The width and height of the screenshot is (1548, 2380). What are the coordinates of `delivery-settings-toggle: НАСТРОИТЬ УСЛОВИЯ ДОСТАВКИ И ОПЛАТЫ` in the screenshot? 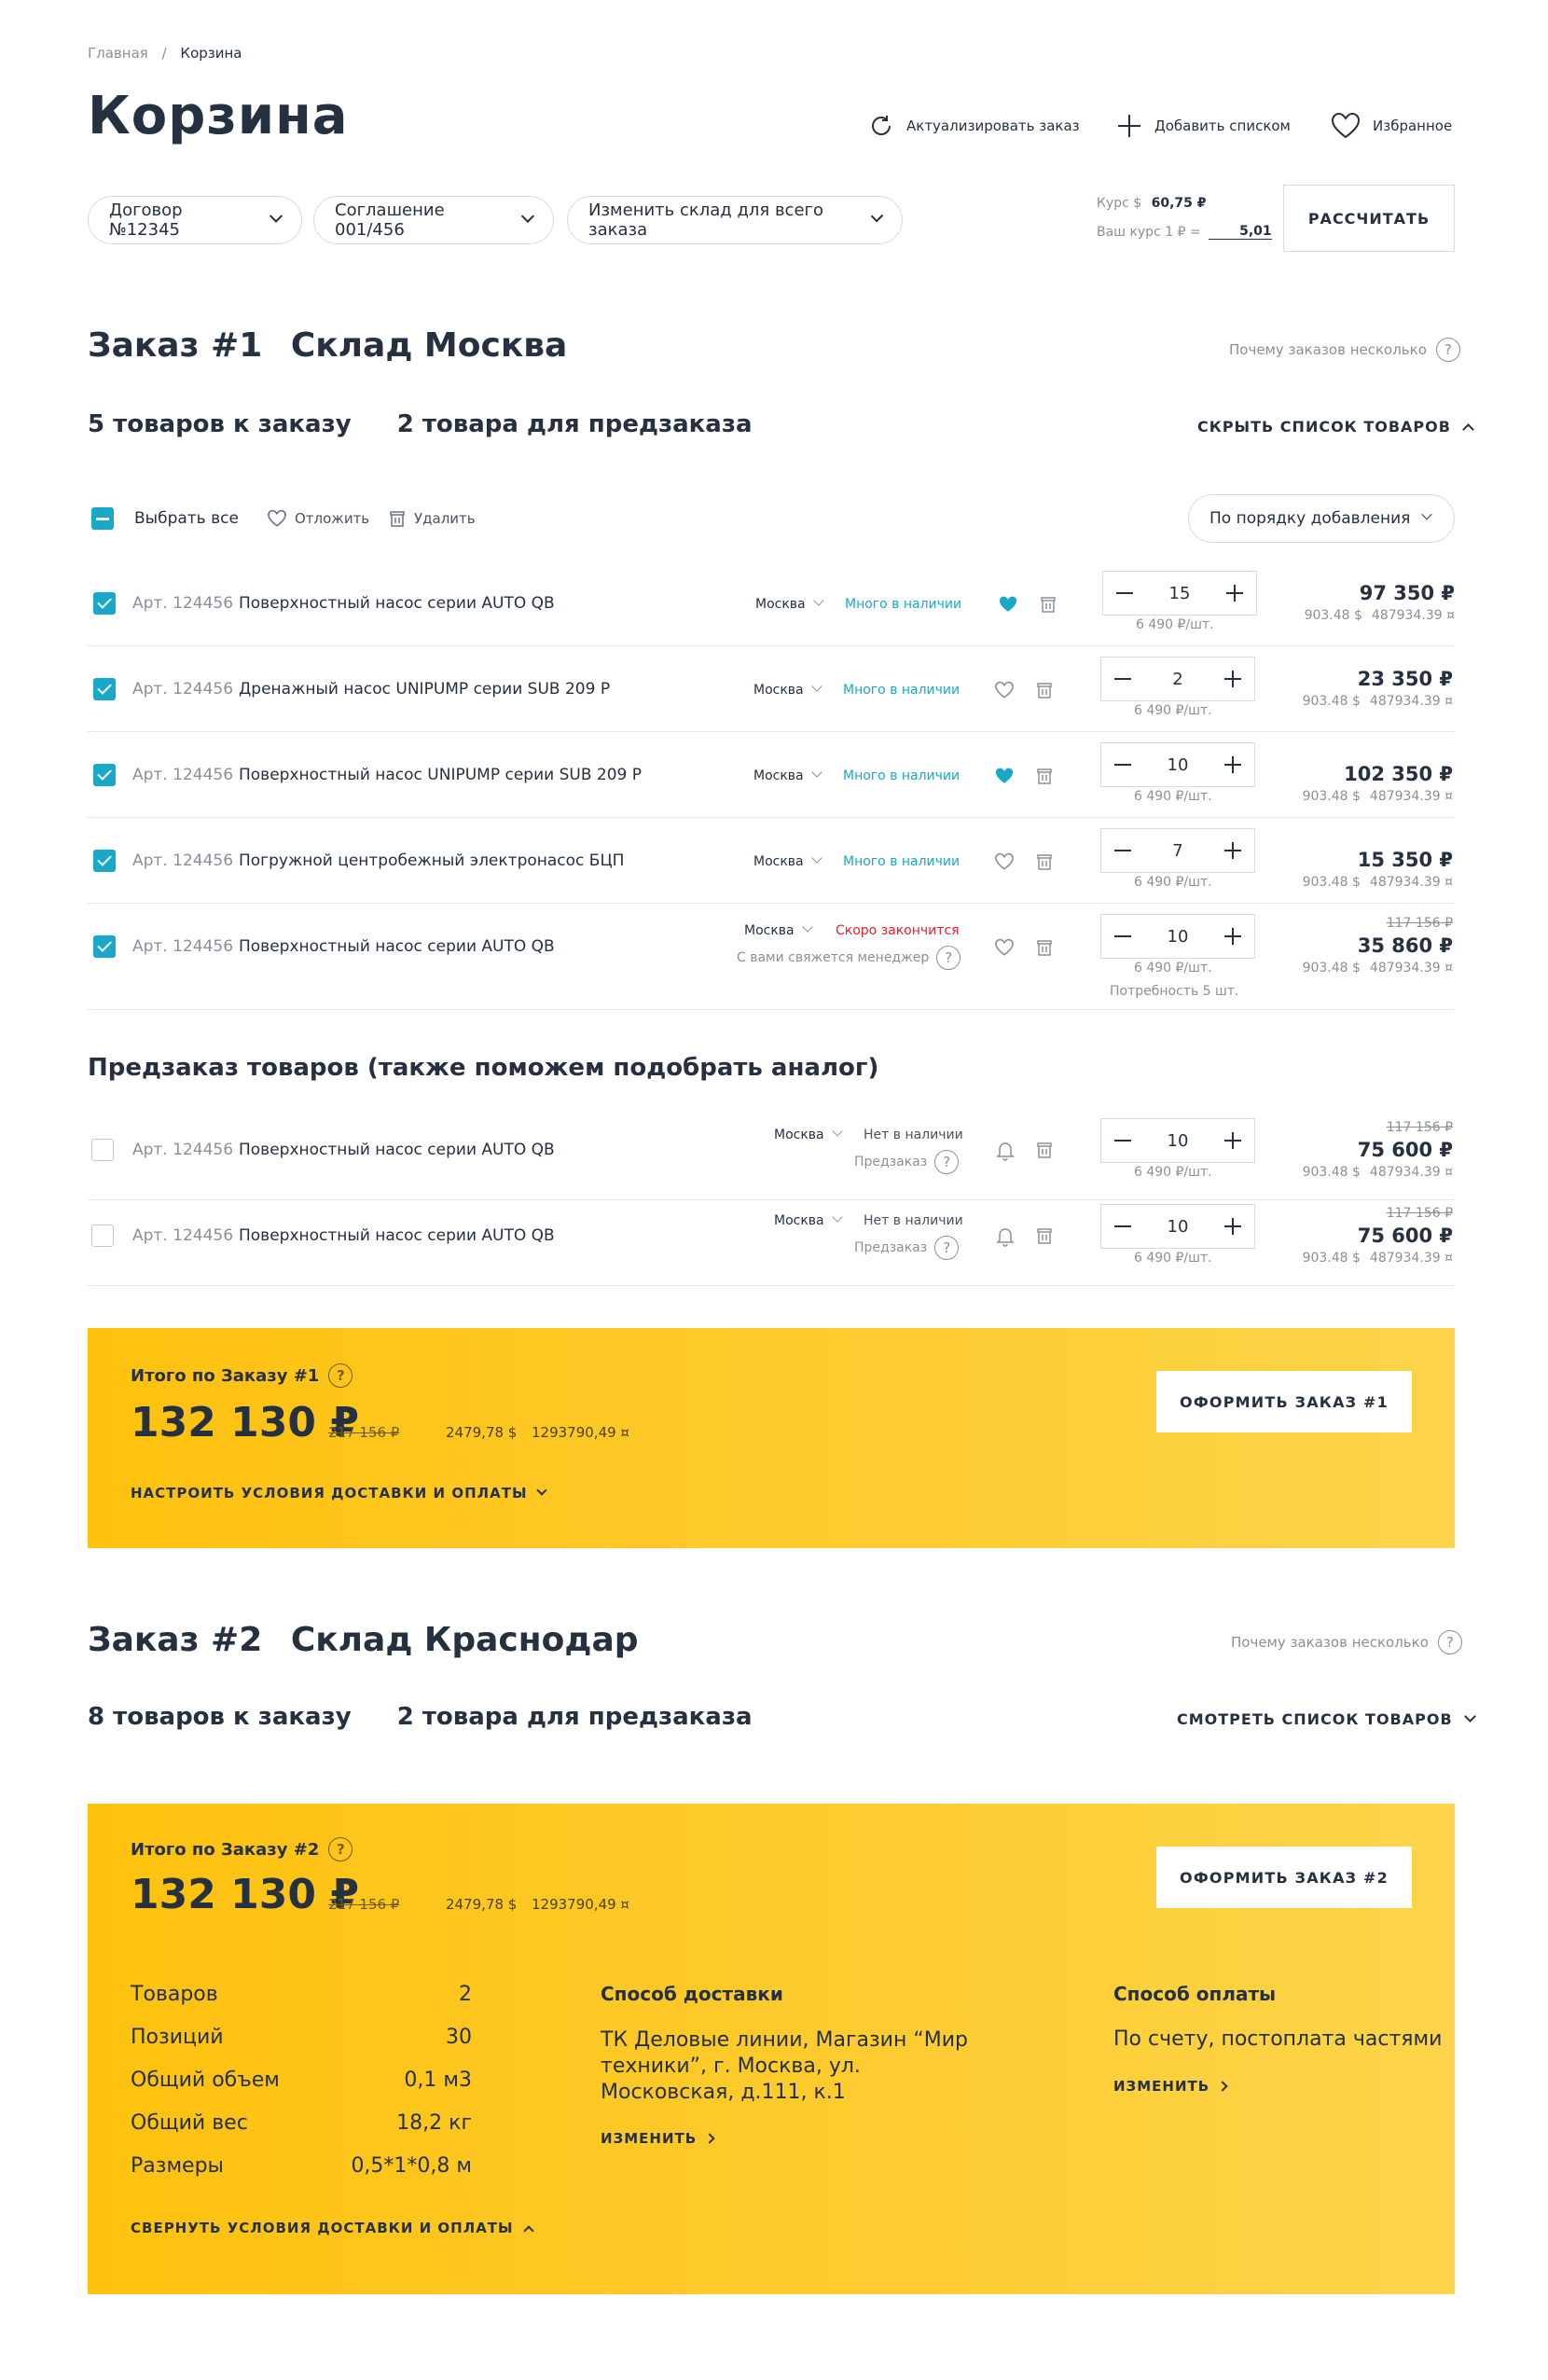 It's located at (339, 1493).